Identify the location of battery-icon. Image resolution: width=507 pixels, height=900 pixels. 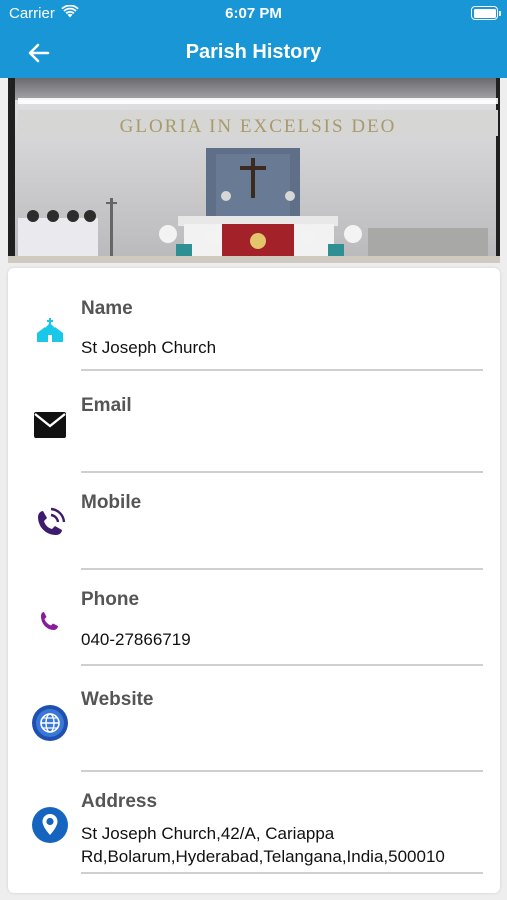
(486, 13).